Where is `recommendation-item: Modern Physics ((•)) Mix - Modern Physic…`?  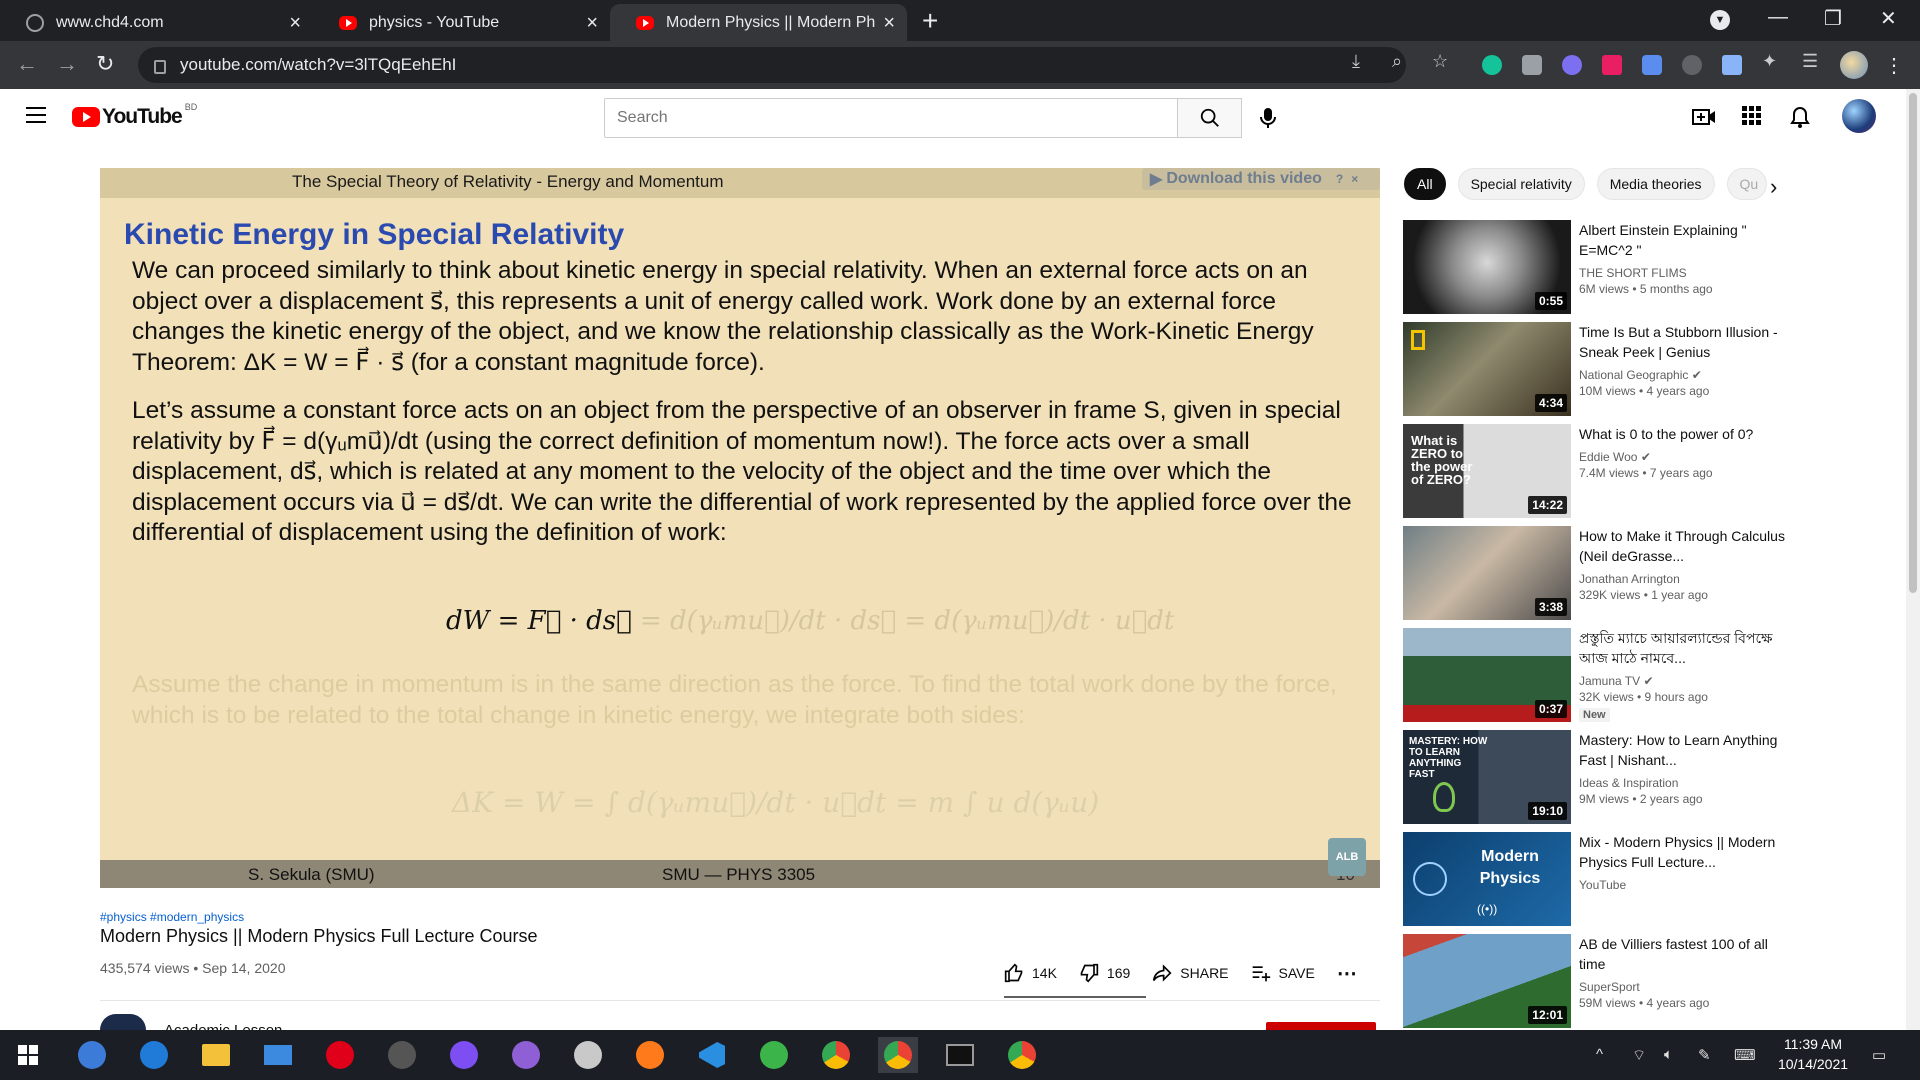 recommendation-item: Modern Physics ((•)) Mix - Modern Physic… is located at coordinates (1653, 879).